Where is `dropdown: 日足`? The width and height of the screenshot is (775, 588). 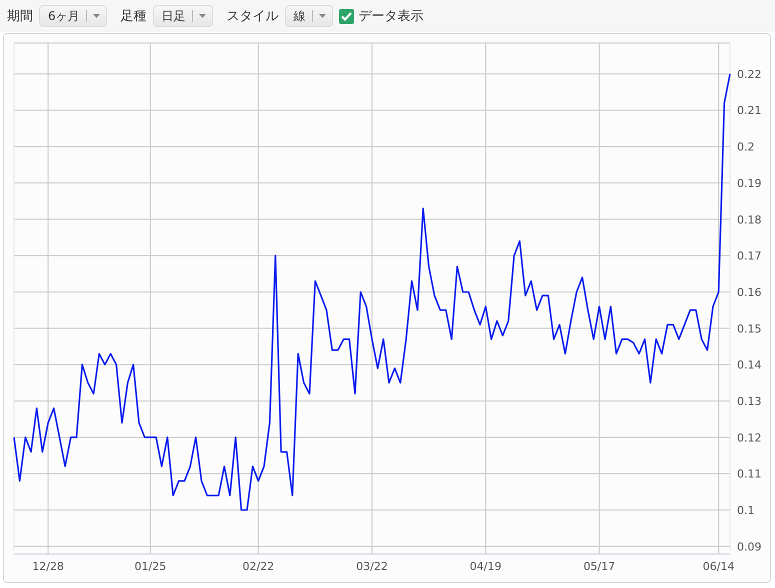
dropdown: 日足 is located at coordinates (182, 16).